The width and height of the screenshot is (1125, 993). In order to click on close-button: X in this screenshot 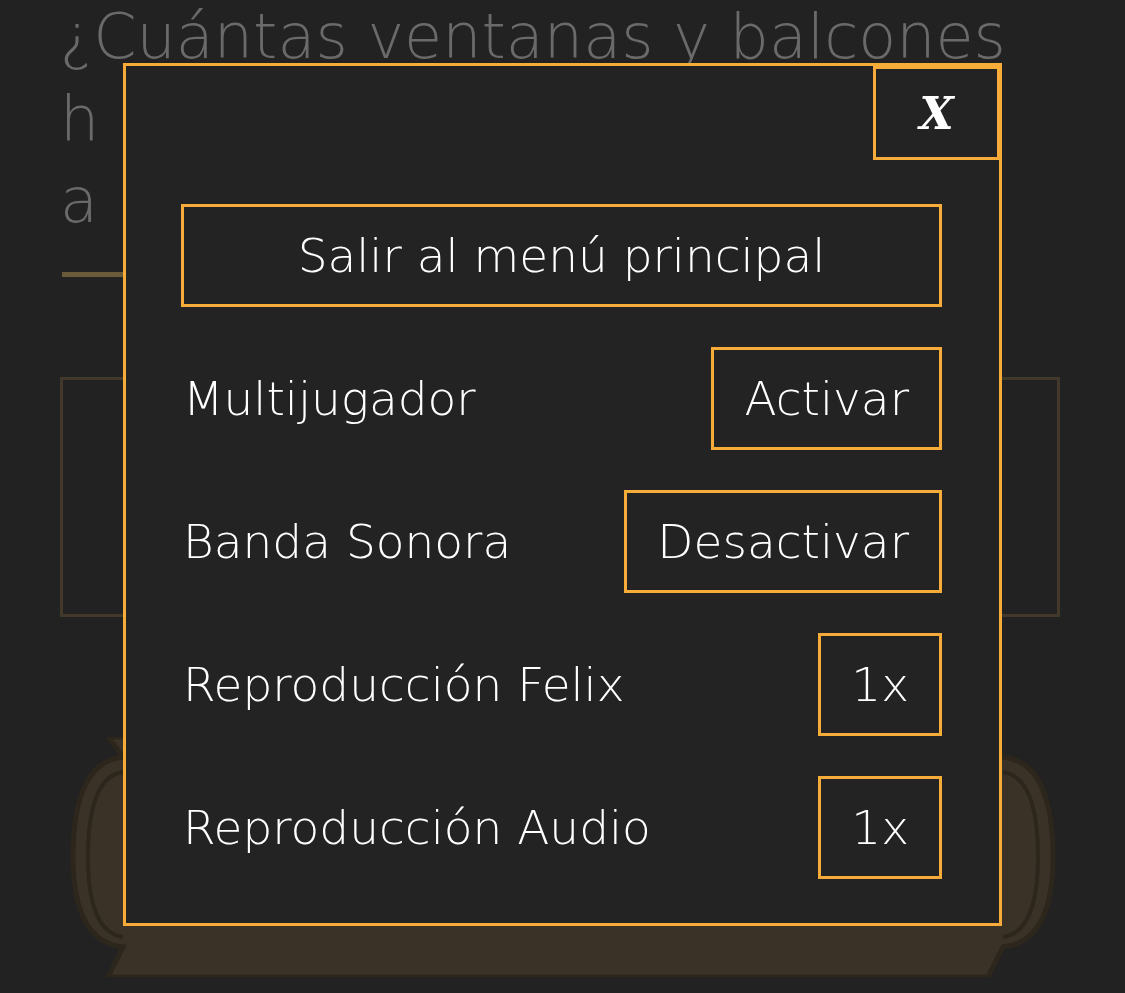, I will do `click(936, 113)`.